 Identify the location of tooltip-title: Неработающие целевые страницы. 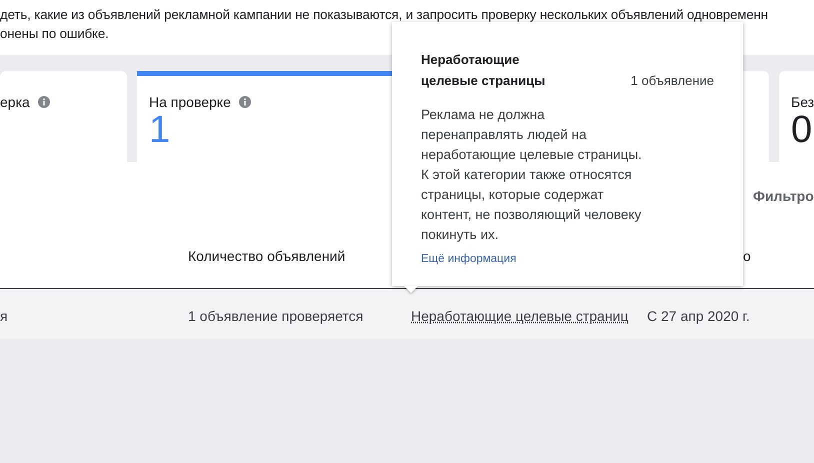
(483, 70).